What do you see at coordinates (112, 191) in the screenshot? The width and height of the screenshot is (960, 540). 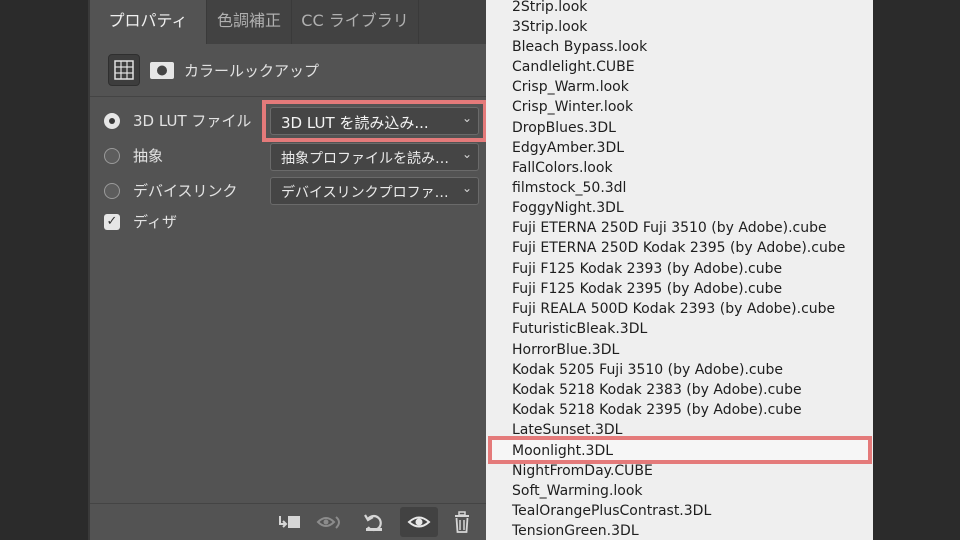 I see `radio-device-link` at bounding box center [112, 191].